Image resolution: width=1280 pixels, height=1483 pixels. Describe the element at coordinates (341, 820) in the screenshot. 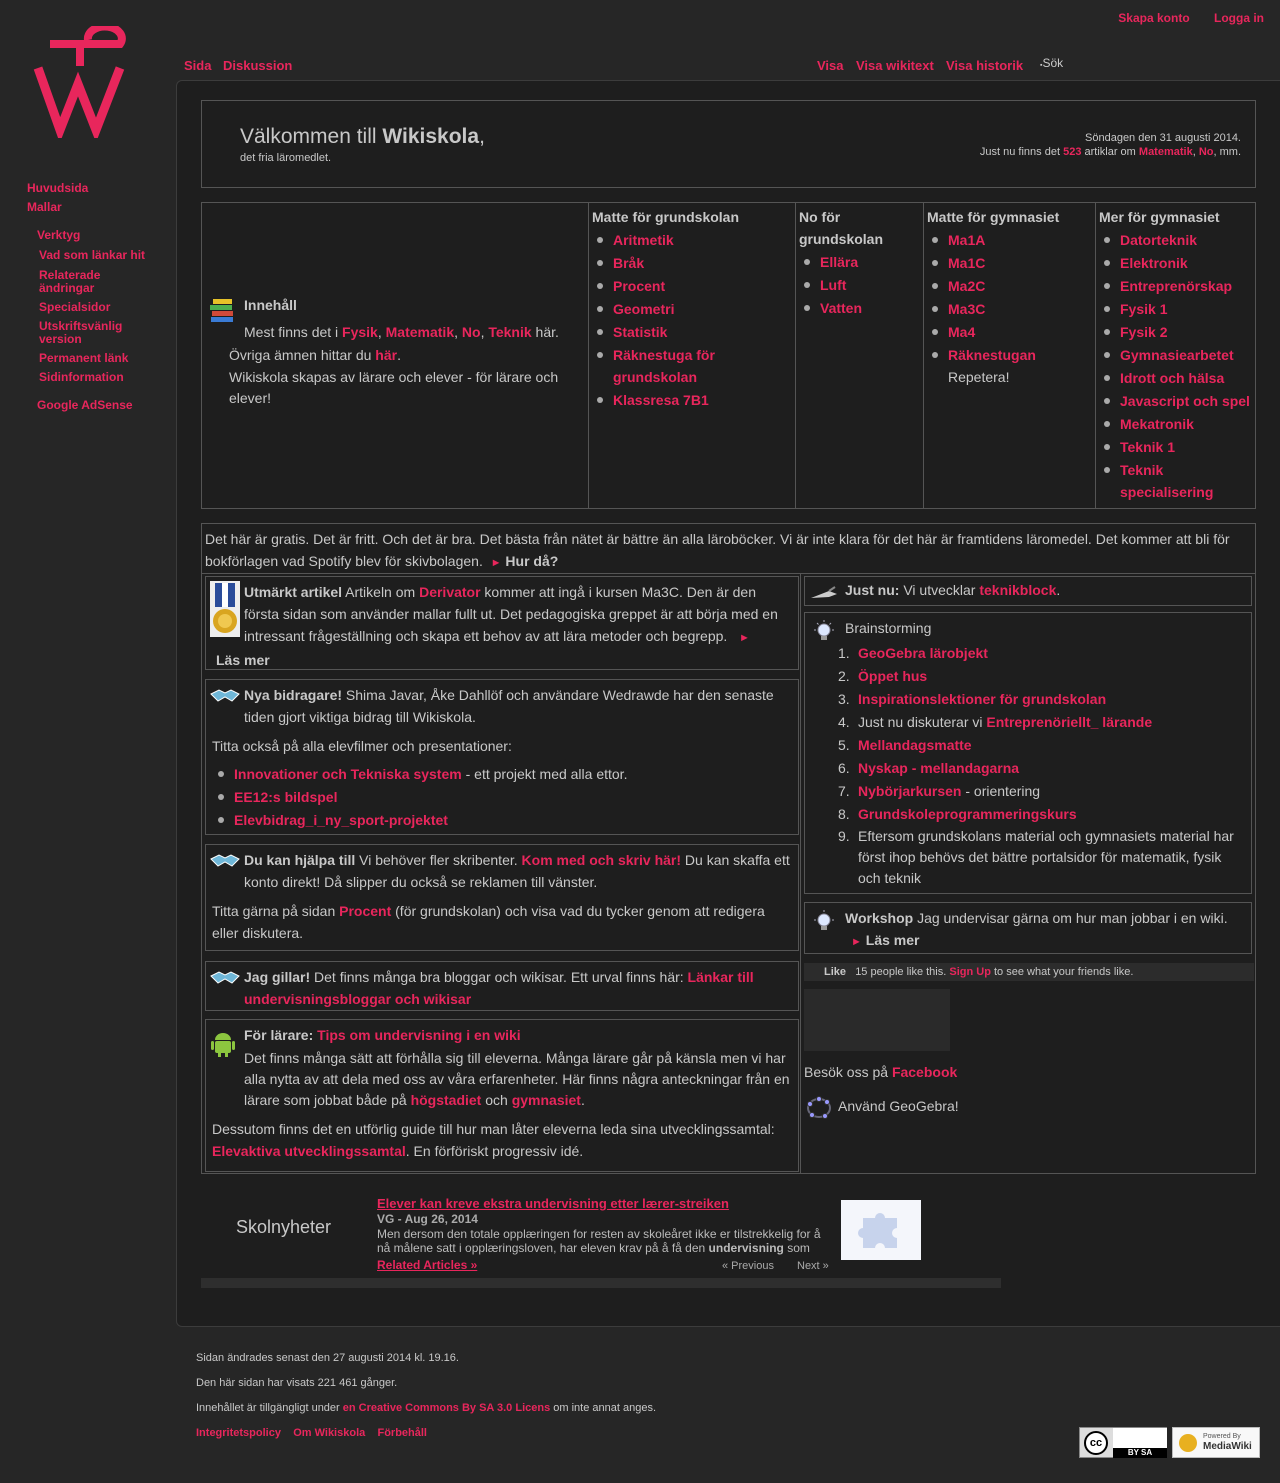

I see `sport-project-link: Elevbidrag_i_ny_sport-projektet` at that location.